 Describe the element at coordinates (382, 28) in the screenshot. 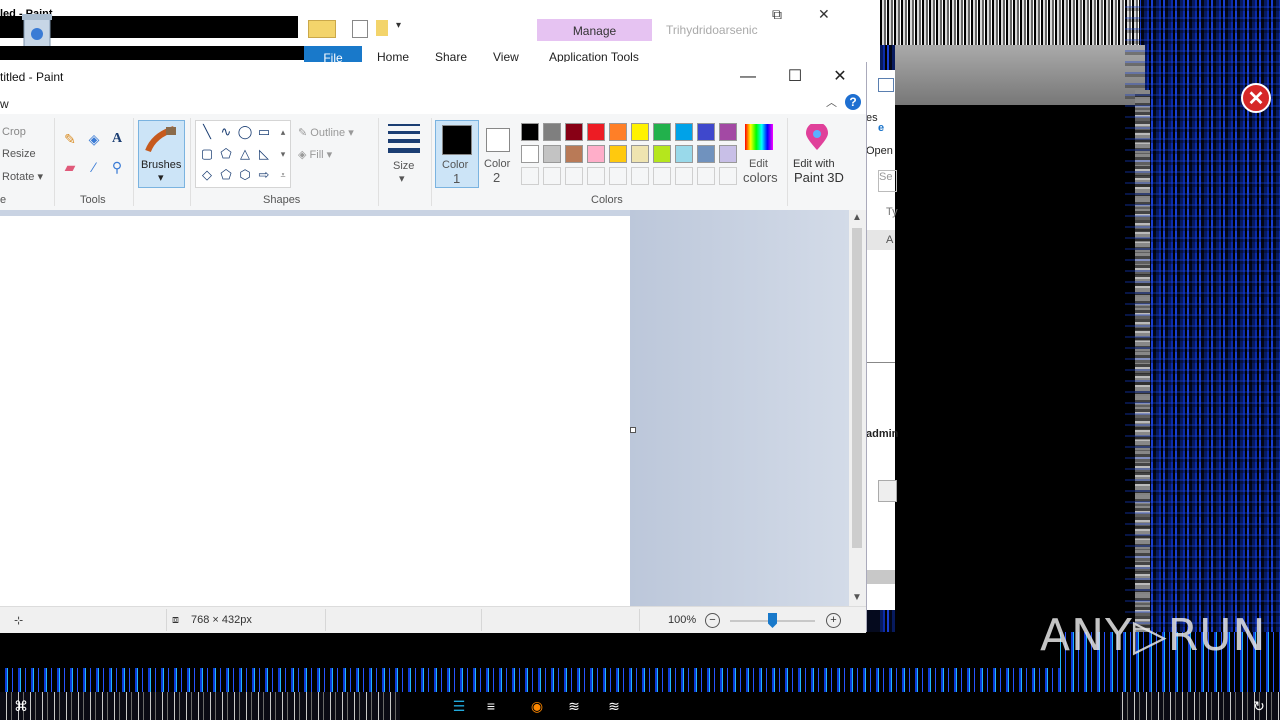

I see `new-folder-icon` at that location.